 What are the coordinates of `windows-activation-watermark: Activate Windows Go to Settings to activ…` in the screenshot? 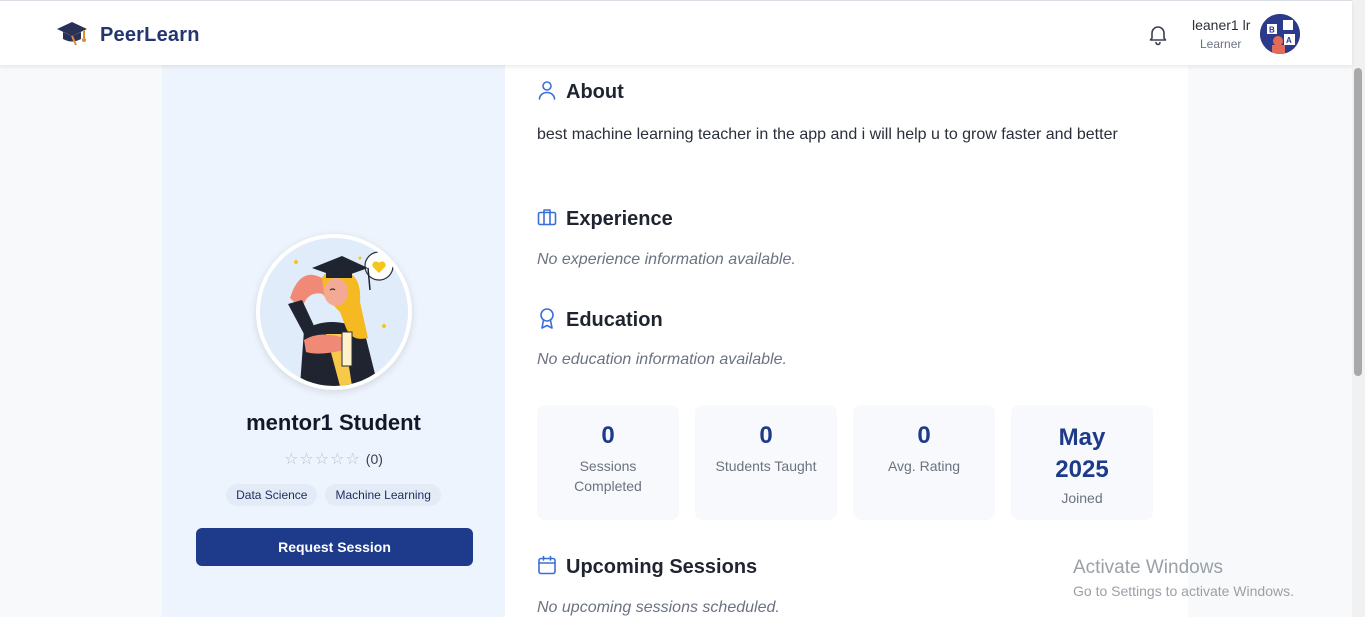 It's located at (1183, 578).